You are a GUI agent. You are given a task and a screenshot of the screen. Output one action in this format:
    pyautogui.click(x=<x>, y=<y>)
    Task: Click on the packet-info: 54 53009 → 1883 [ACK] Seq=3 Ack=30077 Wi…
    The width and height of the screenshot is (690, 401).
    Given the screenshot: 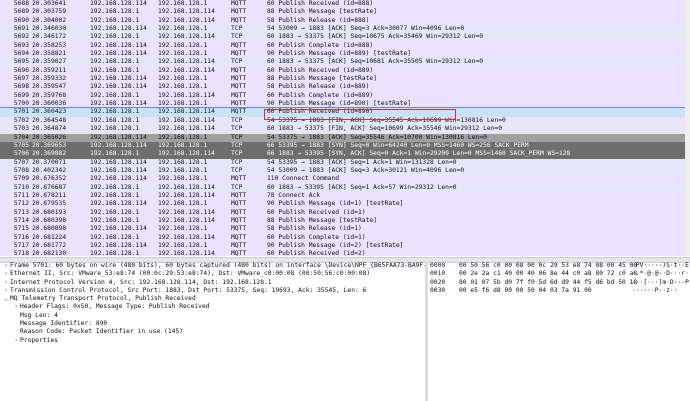 What is the action you would take?
    pyautogui.click(x=366, y=29)
    